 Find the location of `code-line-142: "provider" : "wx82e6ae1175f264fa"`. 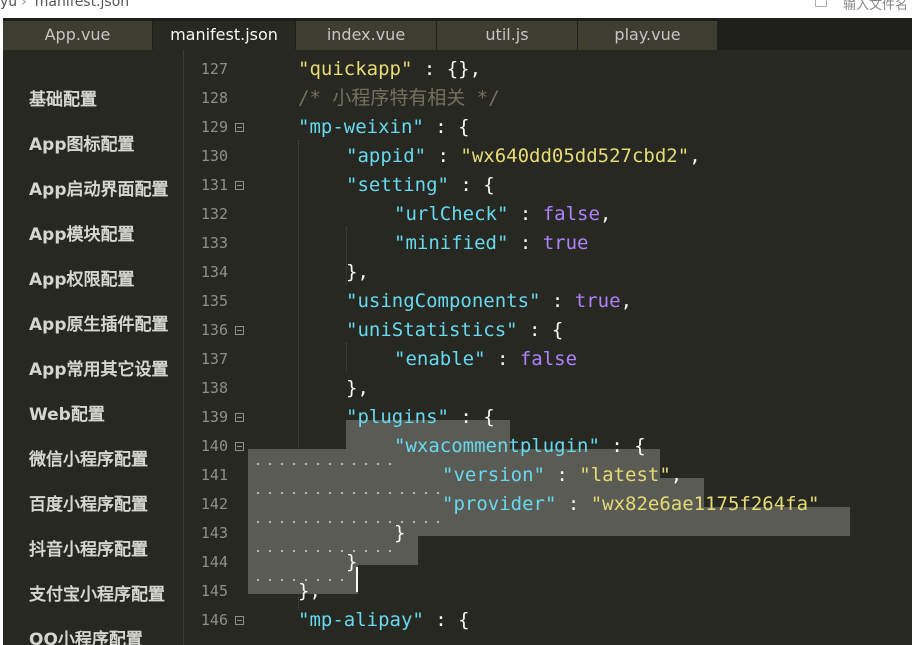

code-line-142: "provider" : "wx82e6ae1175f264fa" is located at coordinates (631, 504).